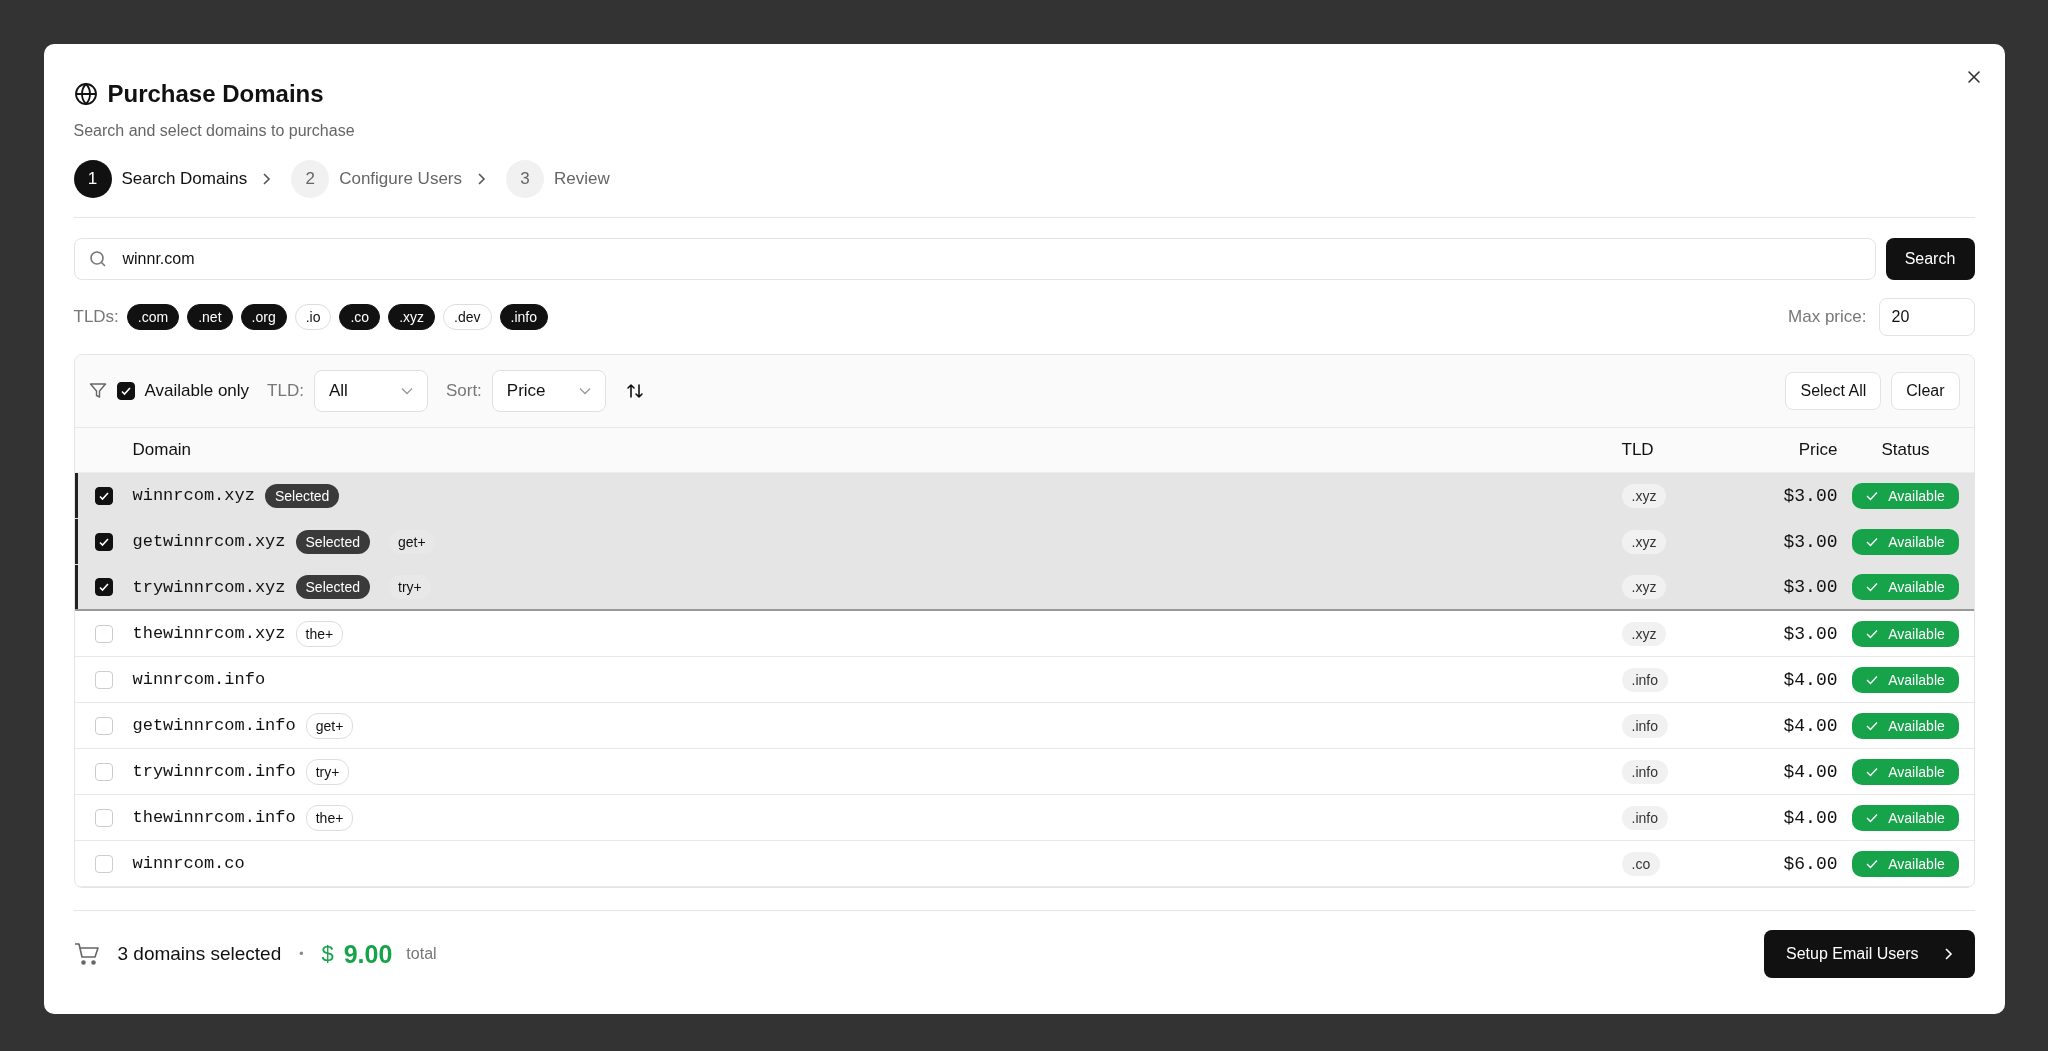 This screenshot has height=1051, width=2048. What do you see at coordinates (548, 391) in the screenshot?
I see `sort-select: Price` at bounding box center [548, 391].